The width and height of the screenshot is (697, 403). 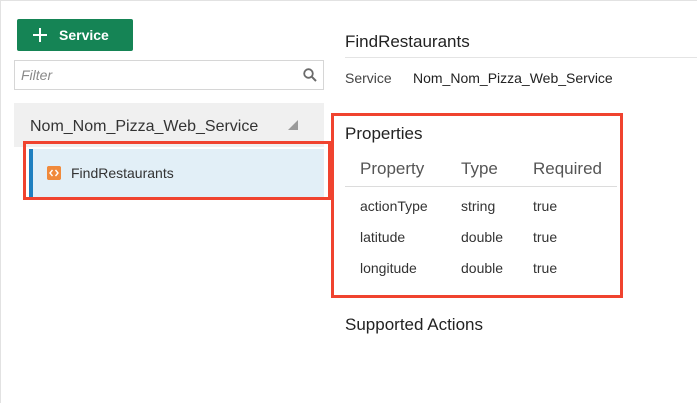 I want to click on column-header-required: Required, so click(x=567, y=168).